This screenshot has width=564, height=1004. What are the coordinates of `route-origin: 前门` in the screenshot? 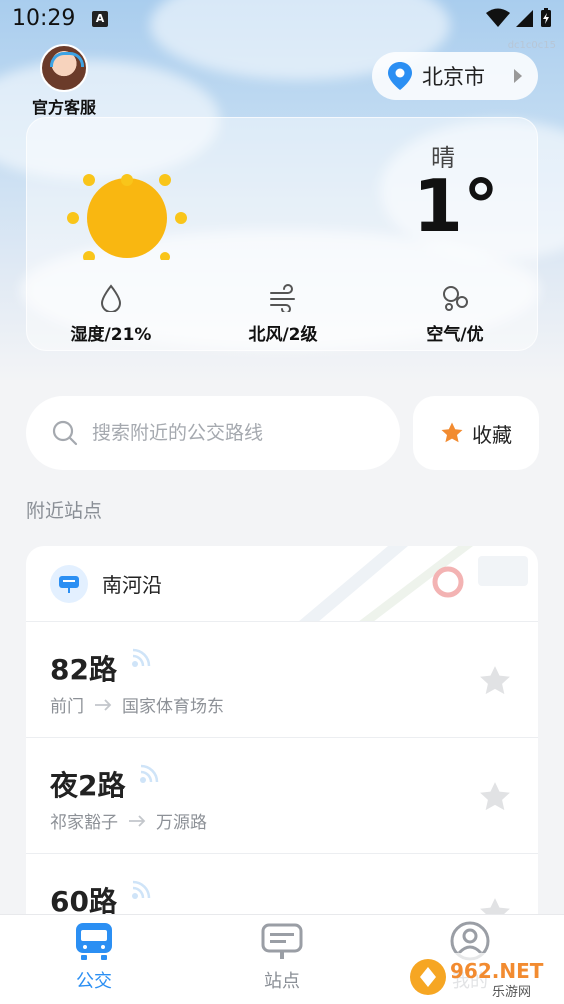 It's located at (67, 707).